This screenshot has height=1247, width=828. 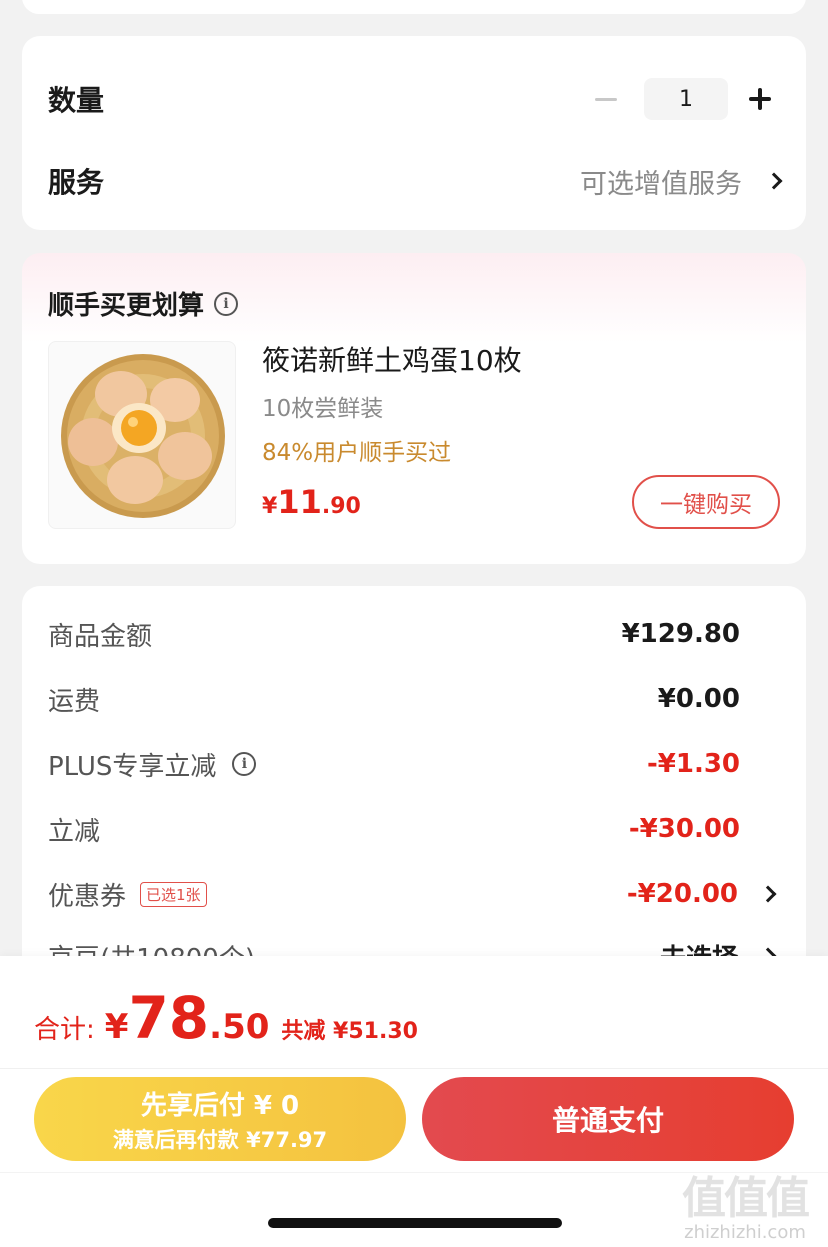 I want to click on total-currency: ¥, so click(x=116, y=1027).